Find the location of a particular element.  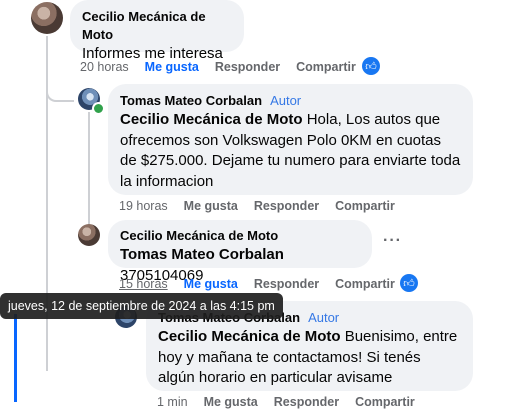

comment-actions-1: 20 horas Me gusta Responder Compartir is located at coordinates (226, 67).